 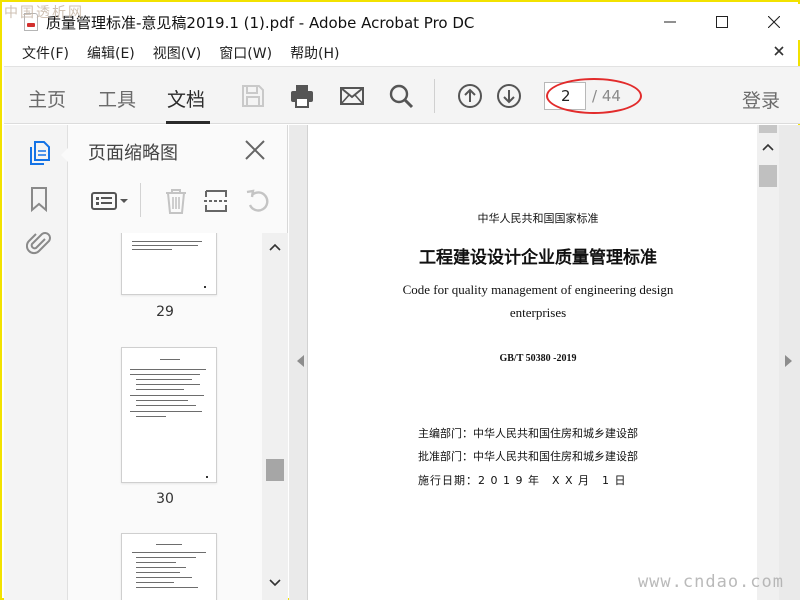 I want to click on close-document-button, so click(x=779, y=51).